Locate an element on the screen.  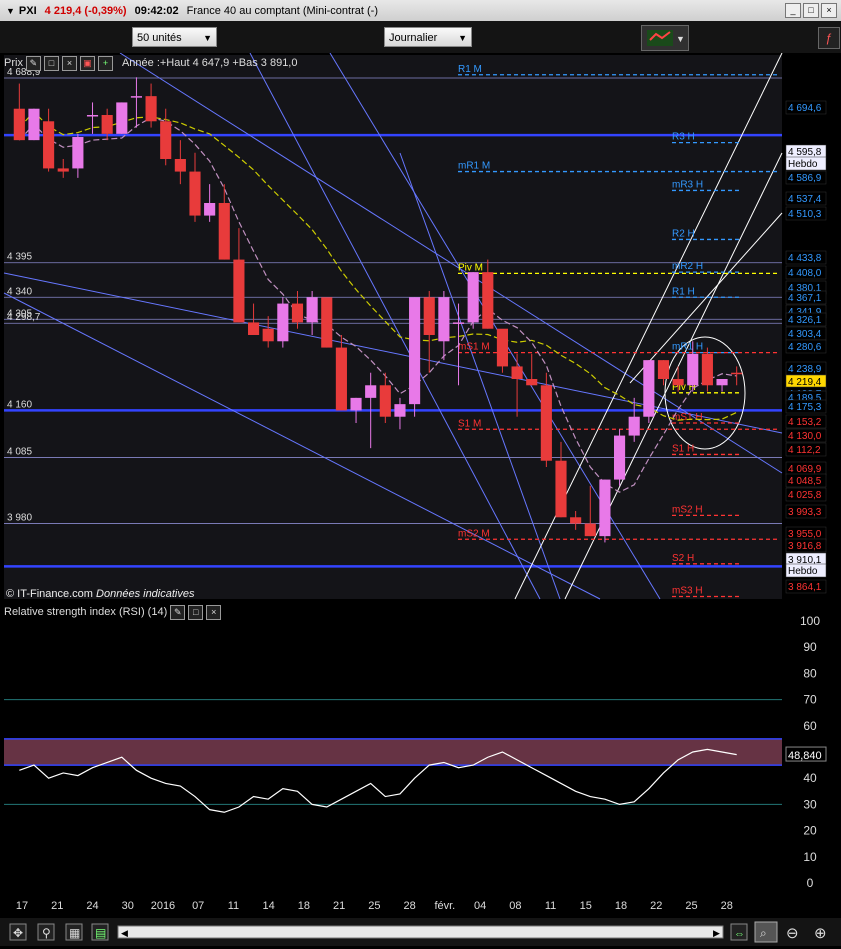
period-value: Journalier is located at coordinates (413, 38).